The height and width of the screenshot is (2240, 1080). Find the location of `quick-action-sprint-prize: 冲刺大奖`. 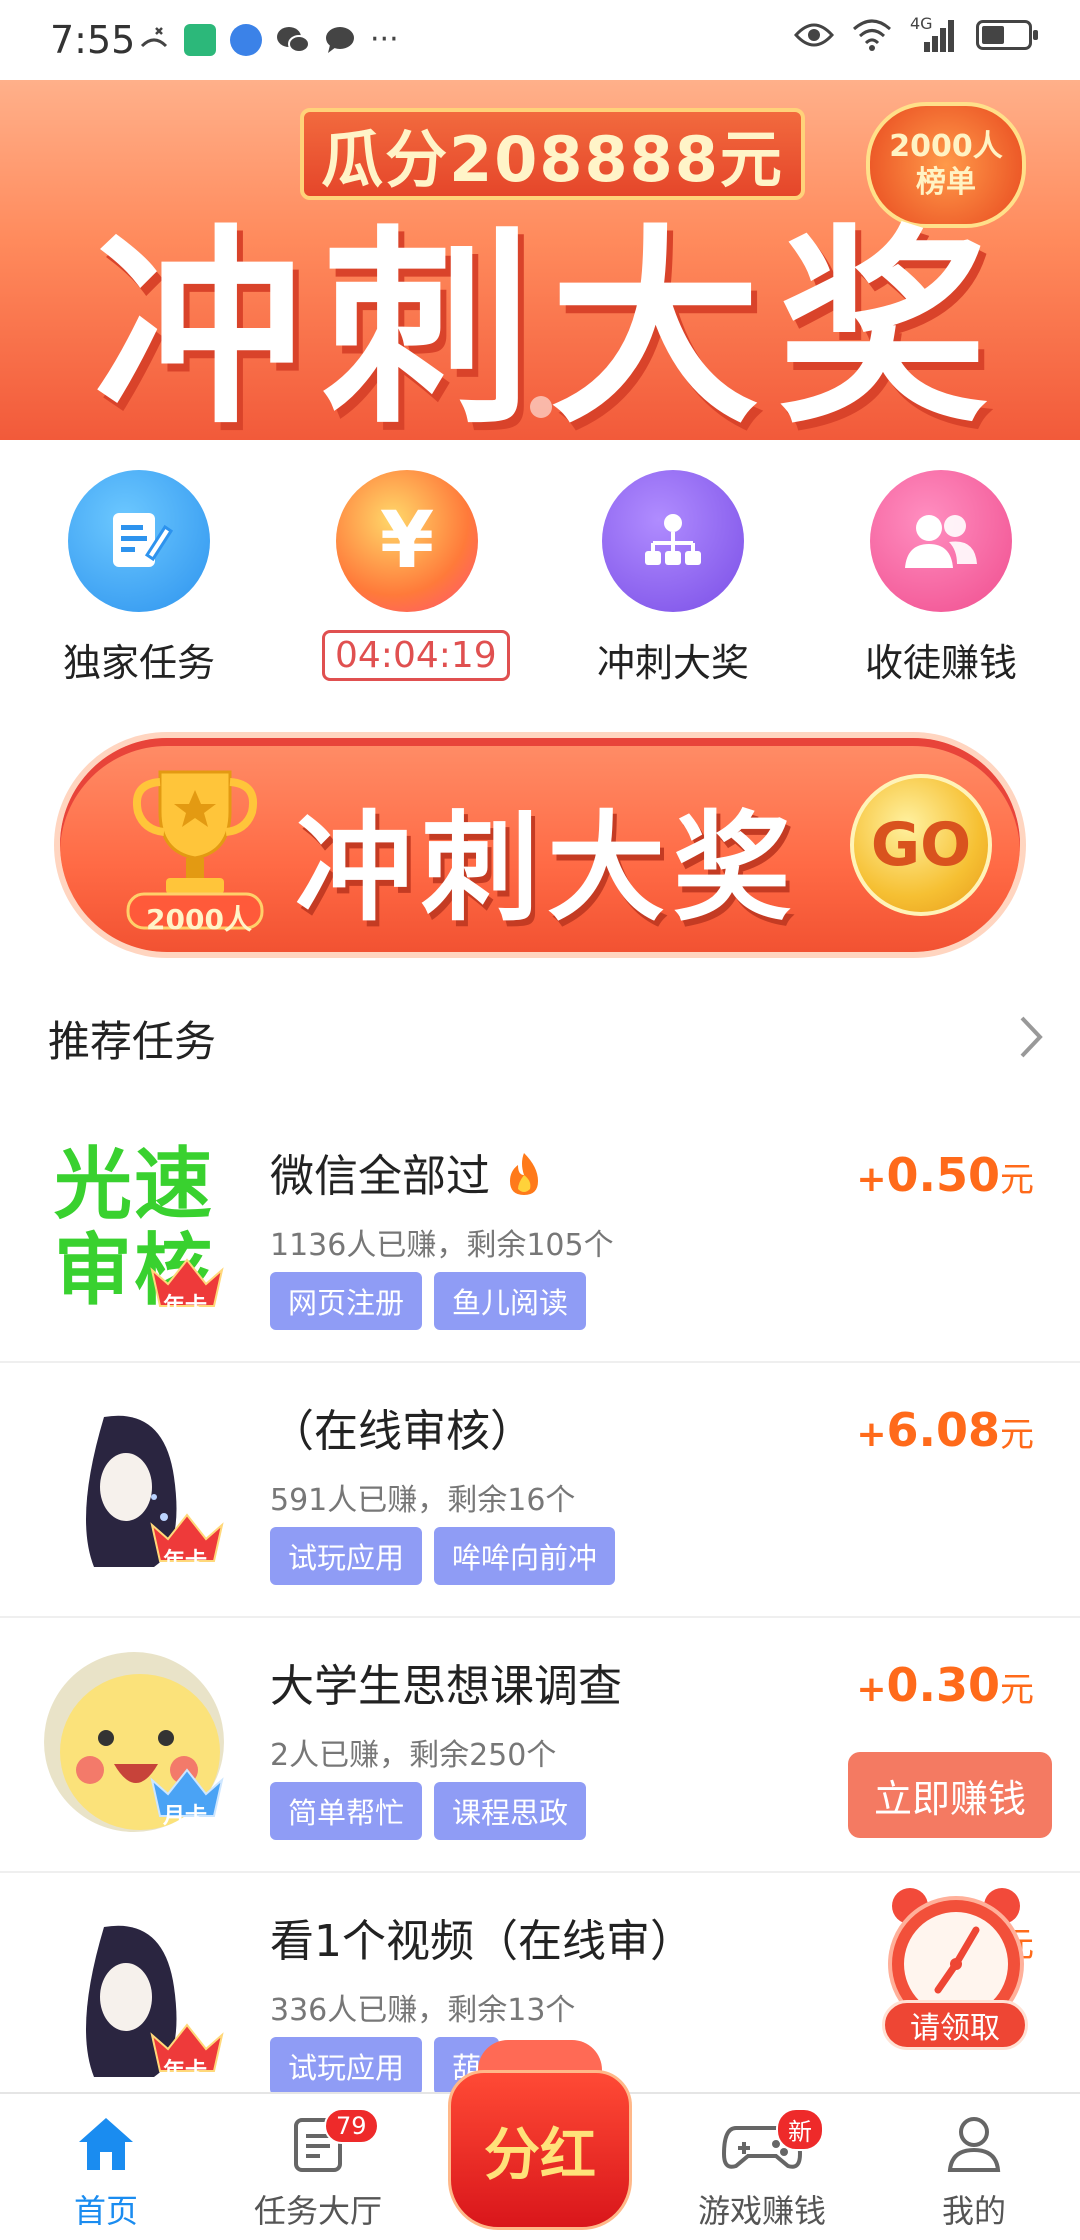

quick-action-sprint-prize: 冲刺大奖 is located at coordinates (673, 578).